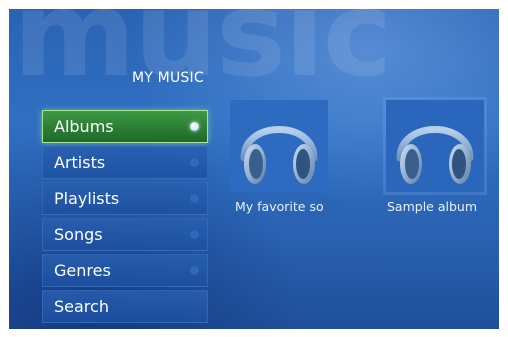  What do you see at coordinates (279, 206) in the screenshot?
I see `album-caption: My favorite so` at bounding box center [279, 206].